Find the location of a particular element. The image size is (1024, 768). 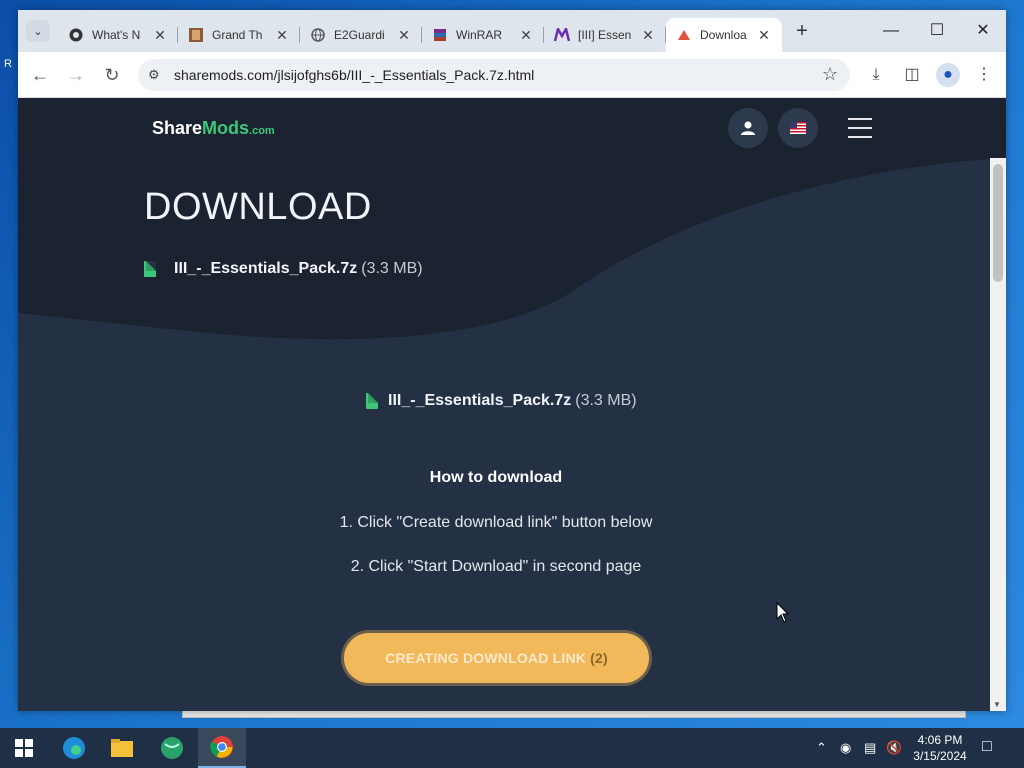

language-button is located at coordinates (798, 128).